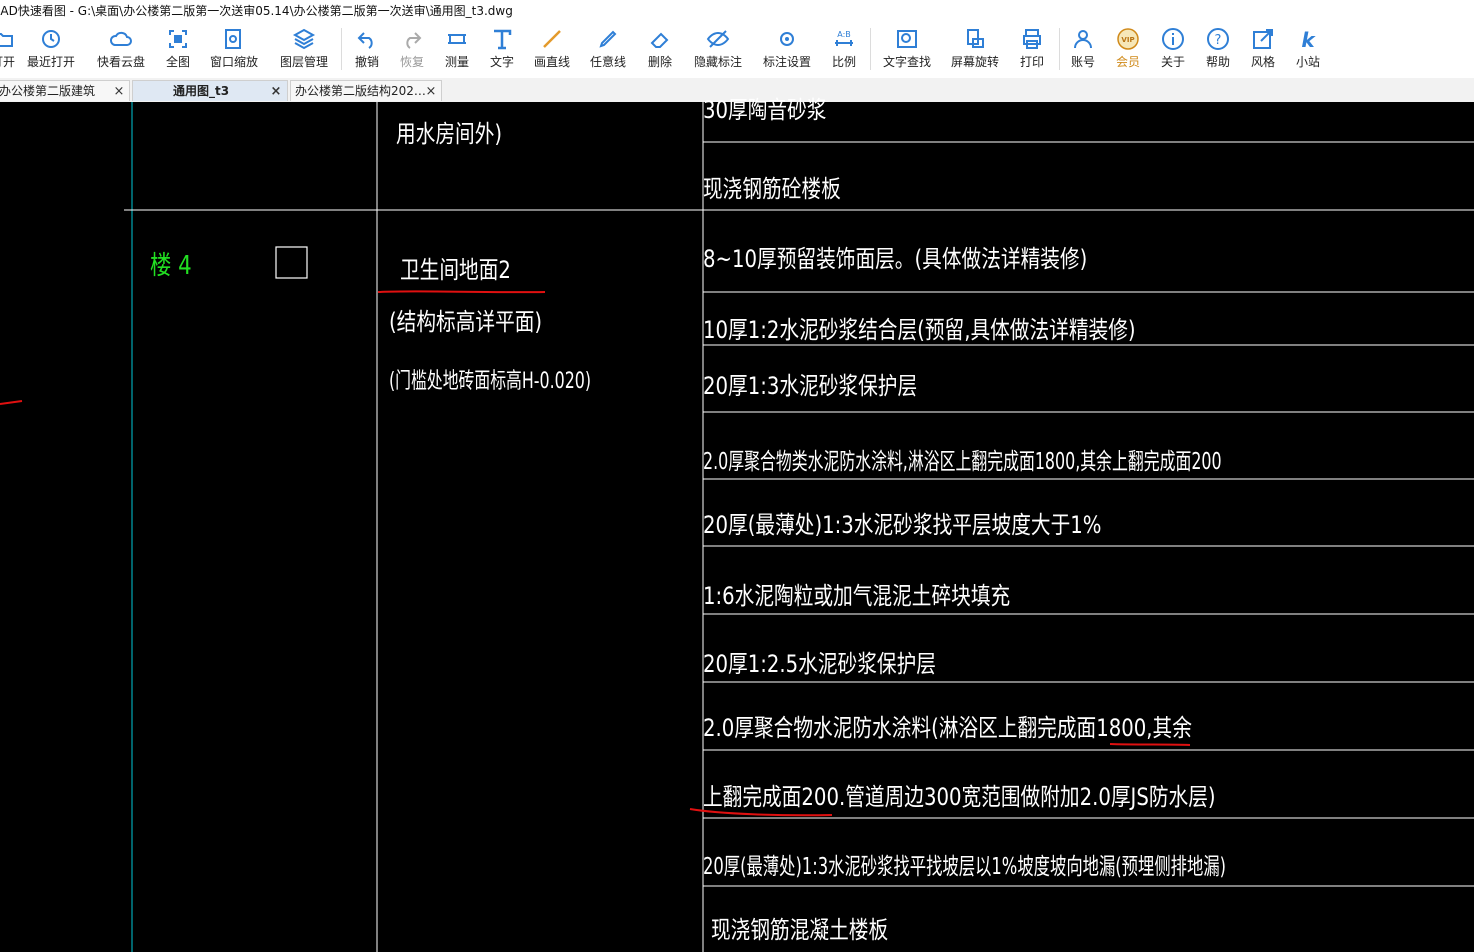 The height and width of the screenshot is (952, 1474). What do you see at coordinates (800, 930) in the screenshot?
I see `layer-text: 现浇钢筋混凝土楼板` at bounding box center [800, 930].